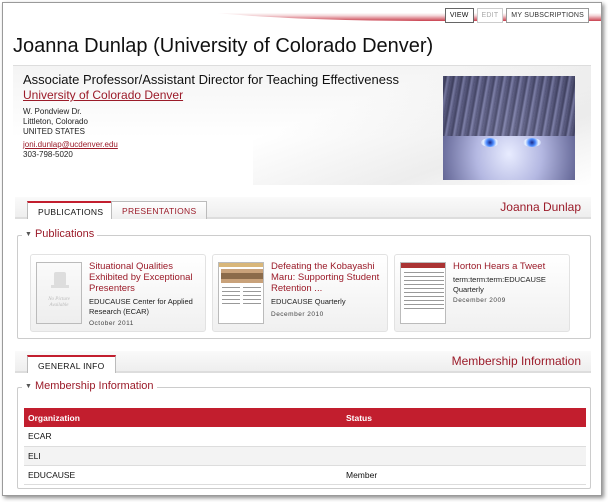  I want to click on publication-source: EDUCAUSE Quarterly, so click(308, 301).